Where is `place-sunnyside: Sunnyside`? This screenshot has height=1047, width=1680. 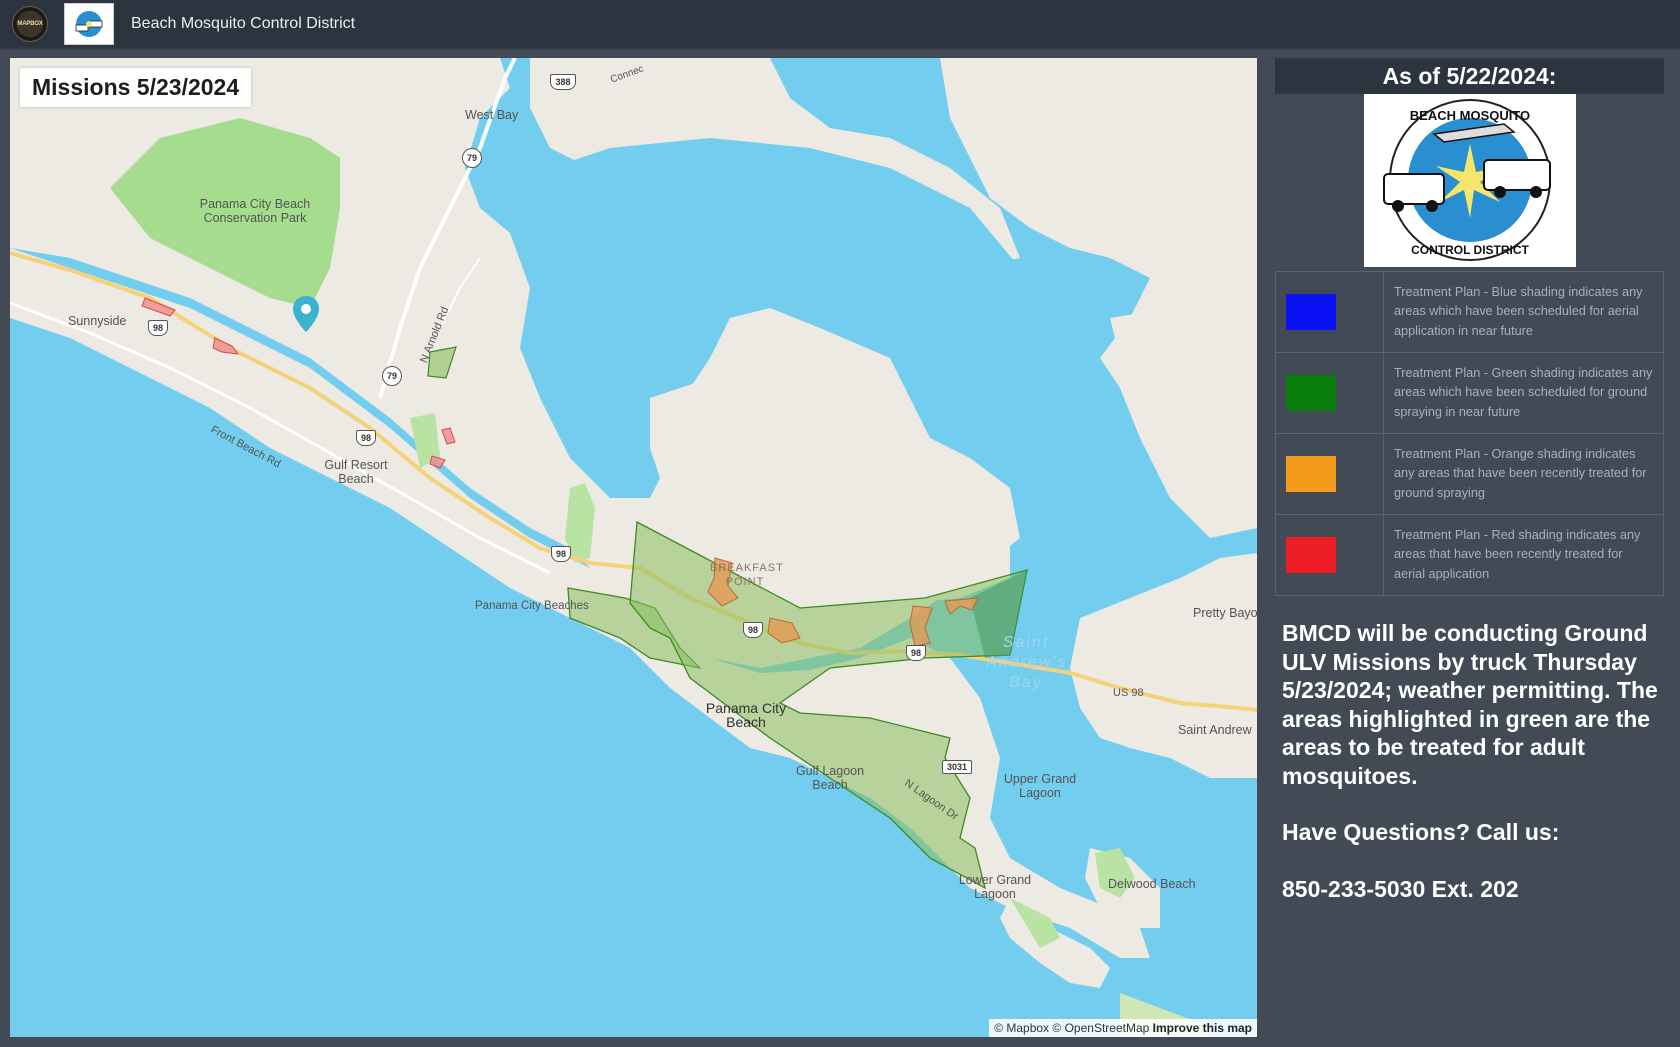
place-sunnyside: Sunnyside is located at coordinates (97, 321).